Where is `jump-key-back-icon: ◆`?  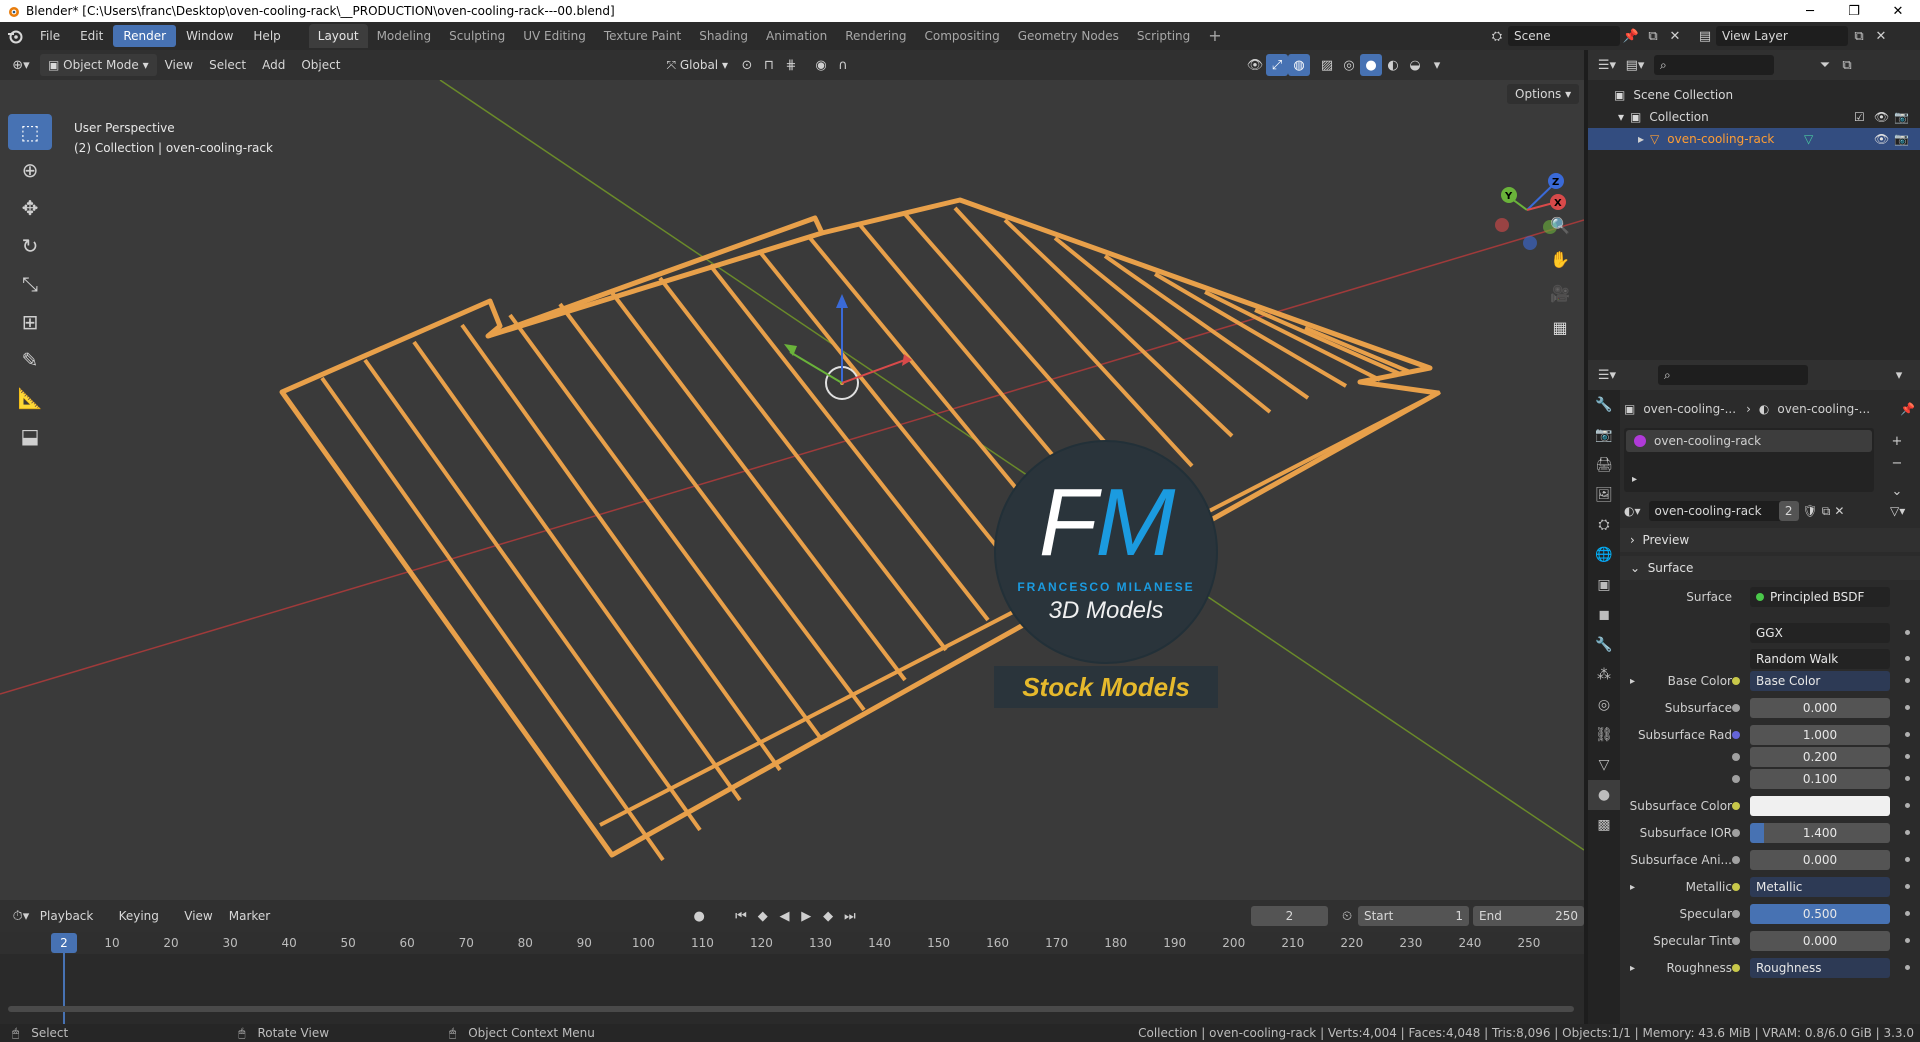
jump-key-back-icon: ◆ is located at coordinates (763, 916).